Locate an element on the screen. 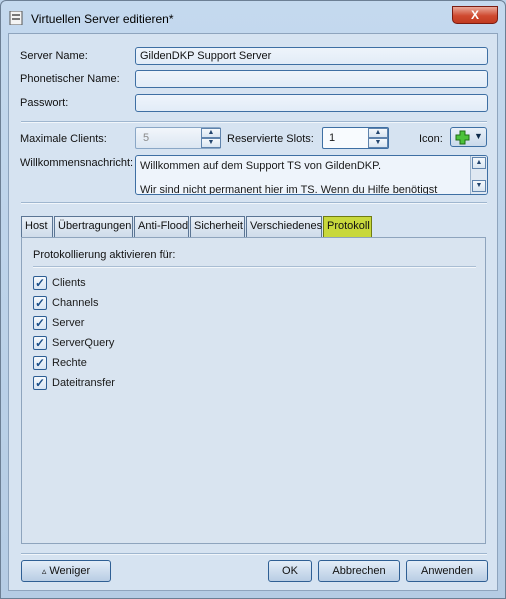  checkbox-row-serverquery: ✓ ServerQuery is located at coordinates (73, 343).